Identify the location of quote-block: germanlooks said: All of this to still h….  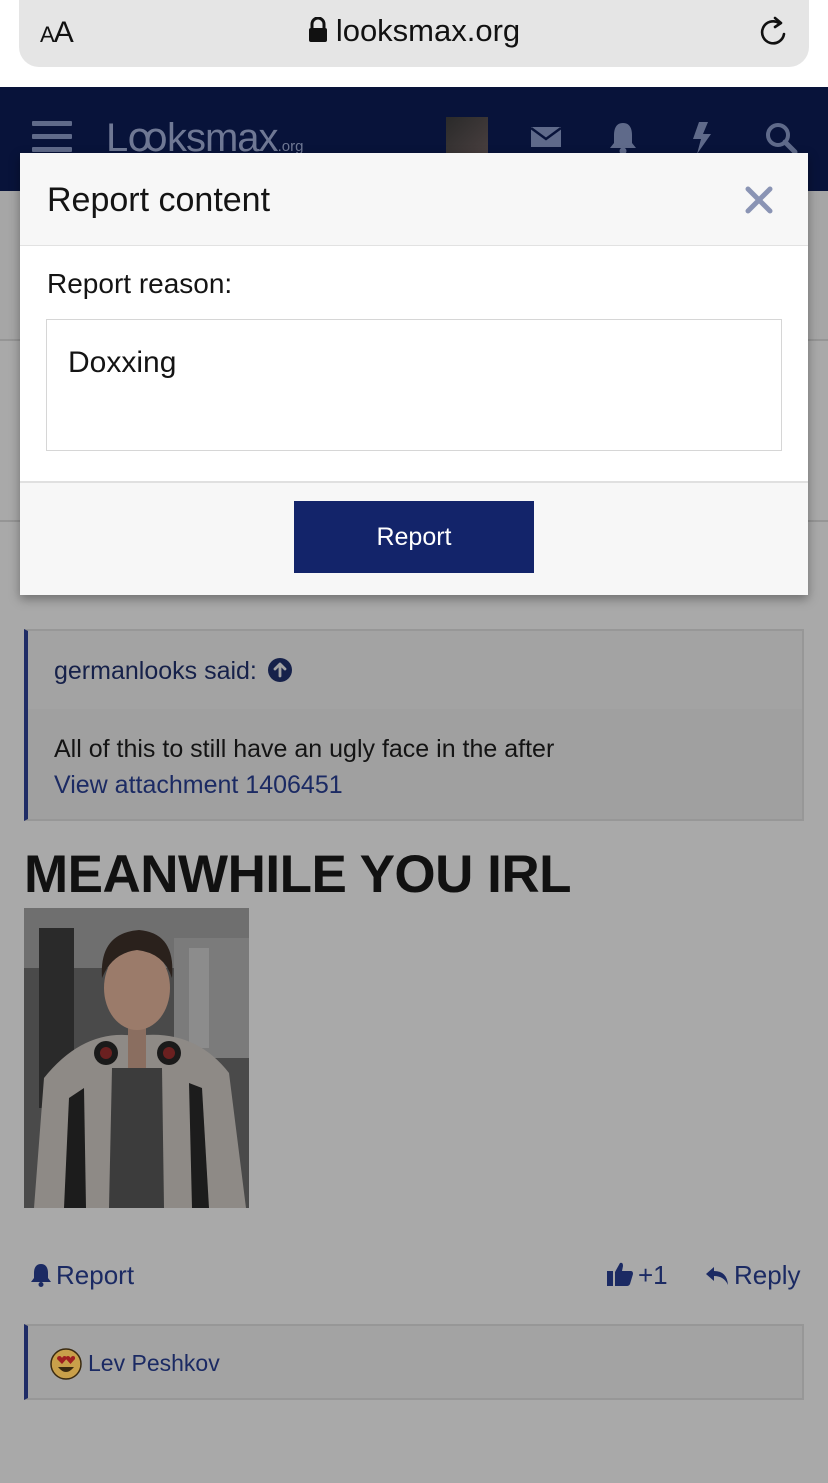
(414, 725).